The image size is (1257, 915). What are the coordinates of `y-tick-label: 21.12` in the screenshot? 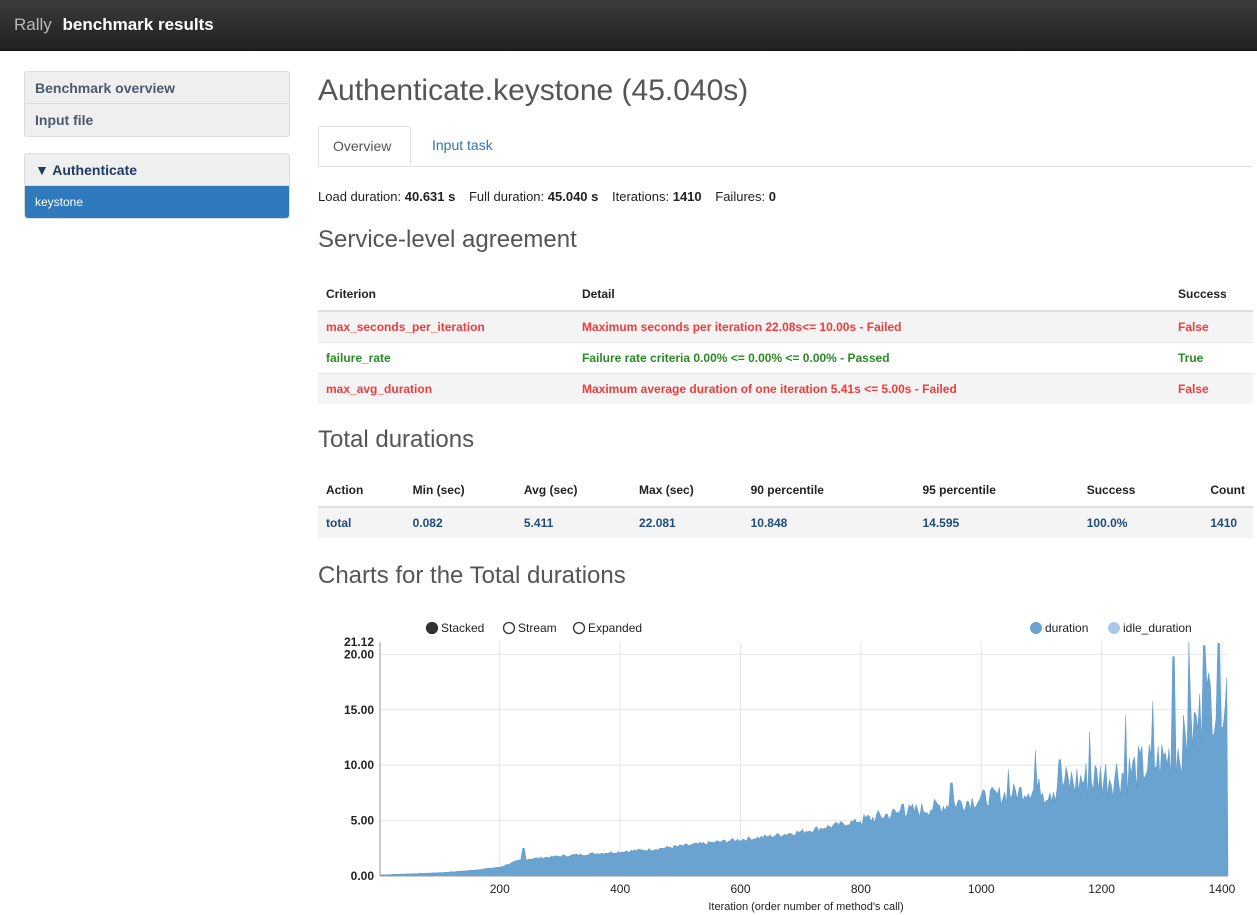 It's located at (359, 642).